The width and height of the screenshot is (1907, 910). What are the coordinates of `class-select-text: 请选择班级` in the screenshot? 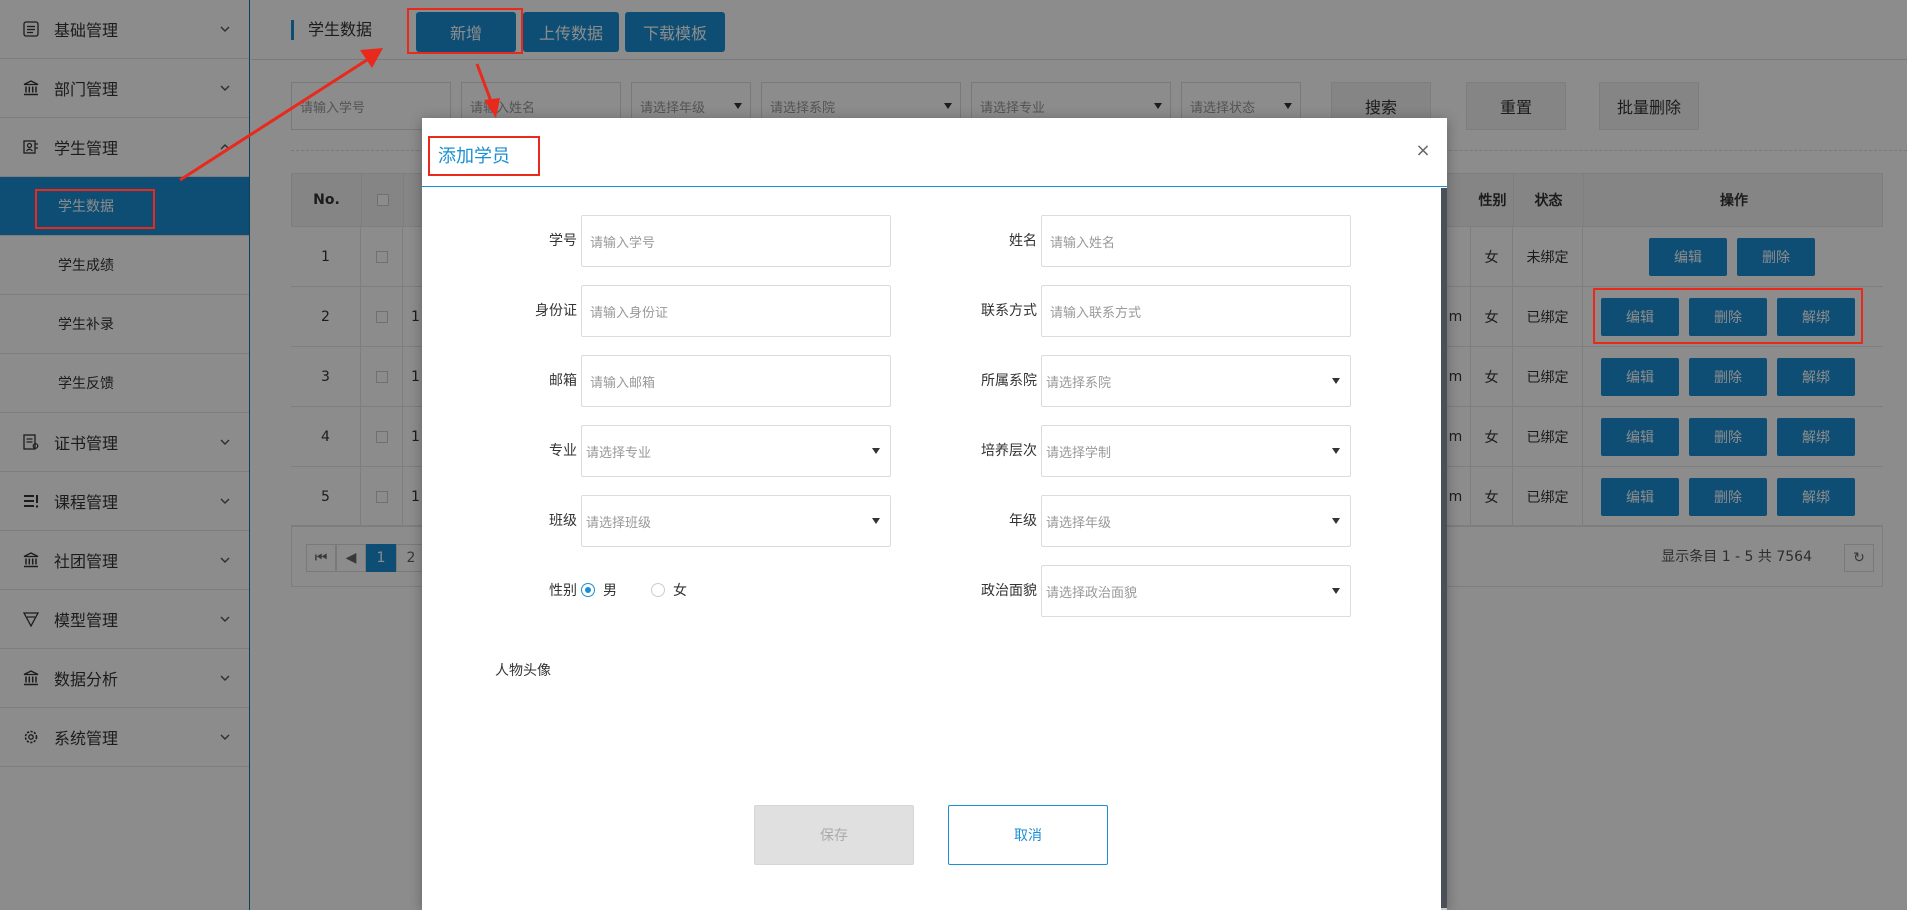 It's located at (619, 523).